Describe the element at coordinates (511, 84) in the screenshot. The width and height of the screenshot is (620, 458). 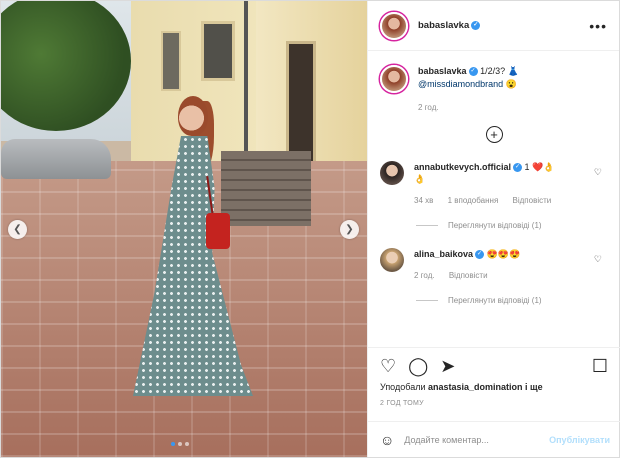
I see `caption-emoji: 😮` at that location.